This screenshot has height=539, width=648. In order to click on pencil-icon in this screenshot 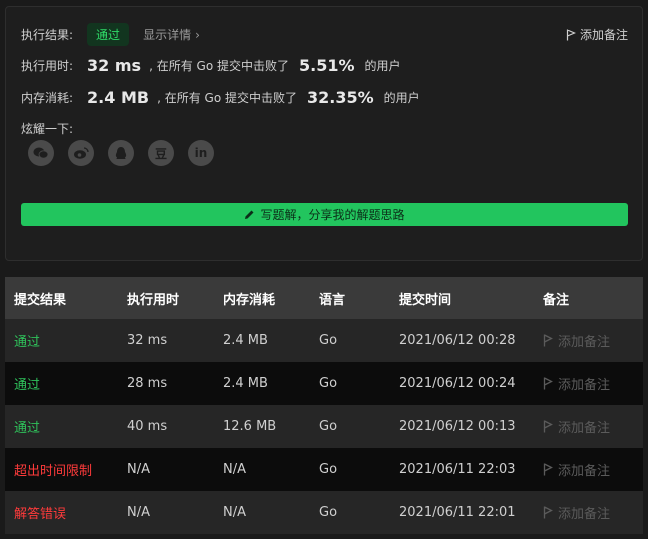, I will do `click(249, 214)`.